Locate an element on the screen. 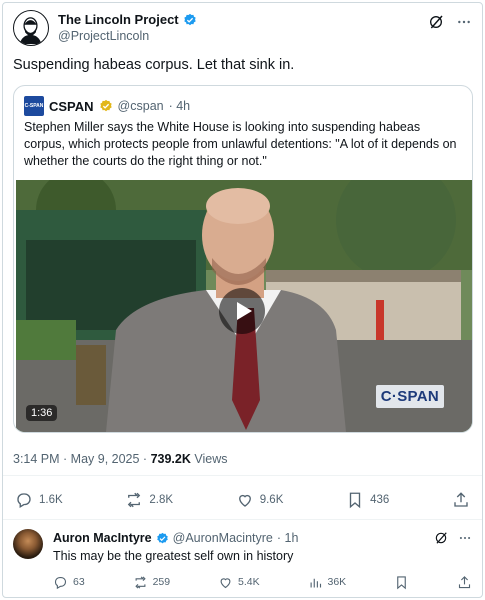 The width and height of the screenshot is (485, 600). repost-button: 2.8K is located at coordinates (149, 500).